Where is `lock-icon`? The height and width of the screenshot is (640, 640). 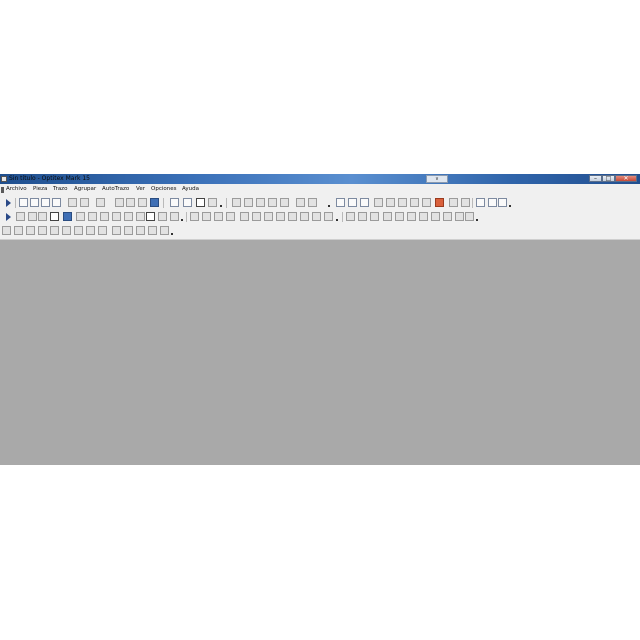
lock-icon is located at coordinates (140, 216).